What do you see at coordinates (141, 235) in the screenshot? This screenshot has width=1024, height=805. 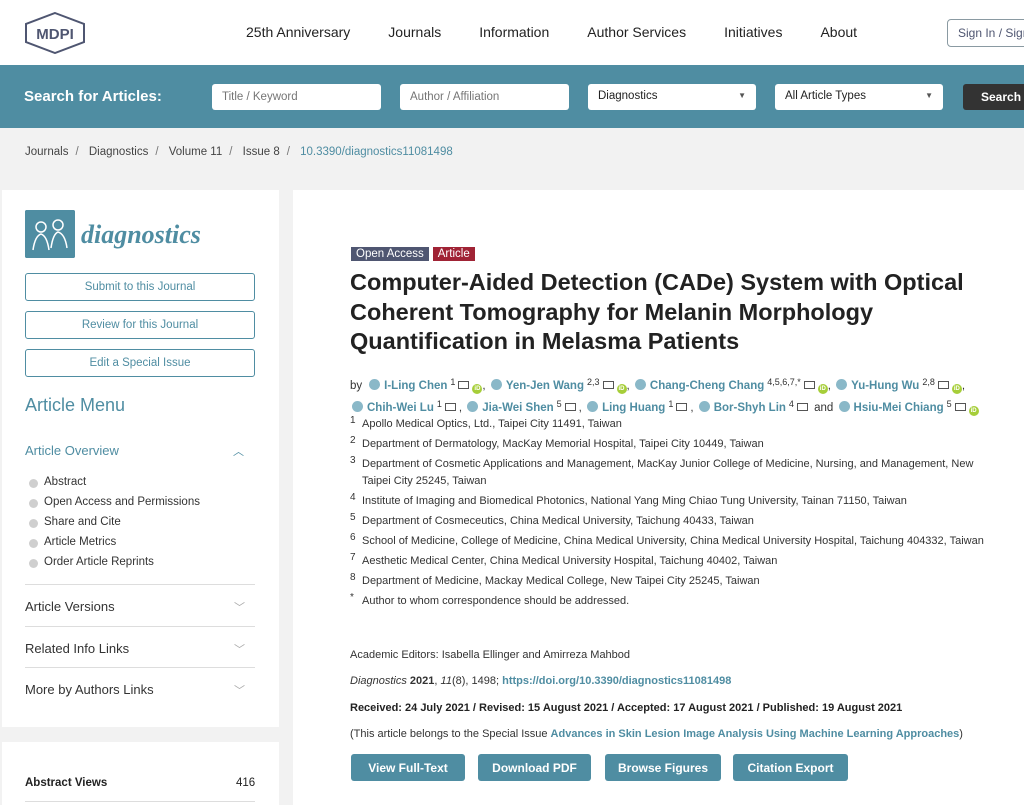 I see `journal-name: diagnostics` at bounding box center [141, 235].